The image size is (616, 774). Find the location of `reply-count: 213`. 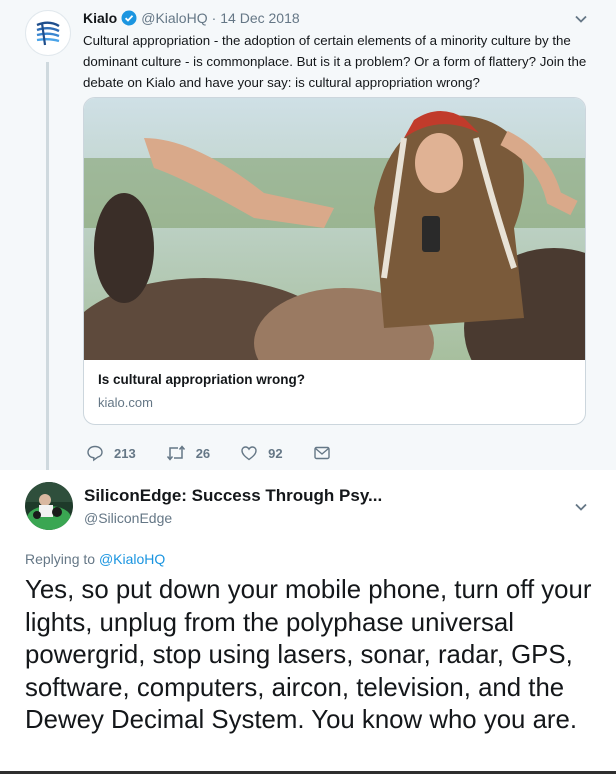

reply-count: 213 is located at coordinates (125, 453).